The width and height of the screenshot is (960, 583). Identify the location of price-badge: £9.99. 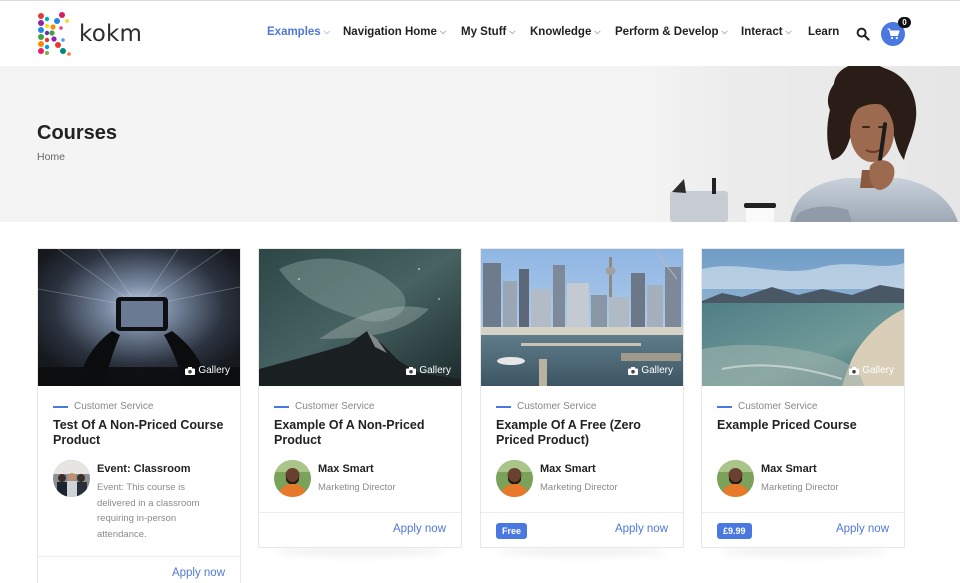
(734, 531).